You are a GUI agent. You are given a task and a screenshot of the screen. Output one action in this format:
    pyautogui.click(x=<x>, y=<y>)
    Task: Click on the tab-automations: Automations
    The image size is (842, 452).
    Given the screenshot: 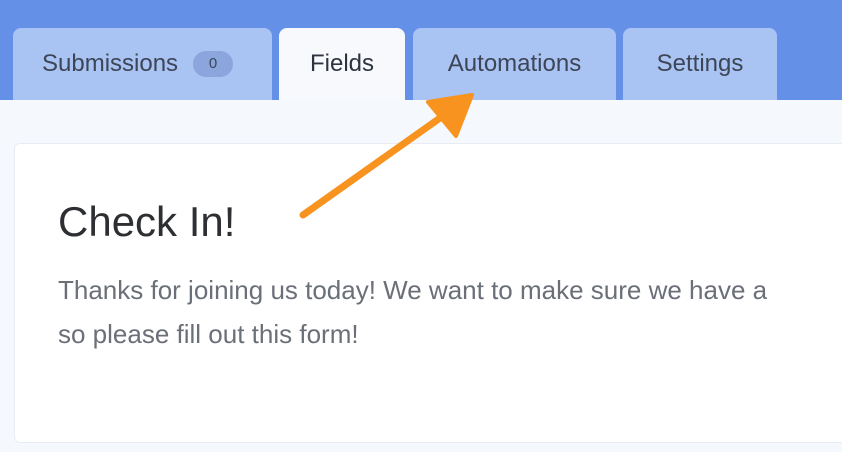 What is the action you would take?
    pyautogui.click(x=514, y=64)
    